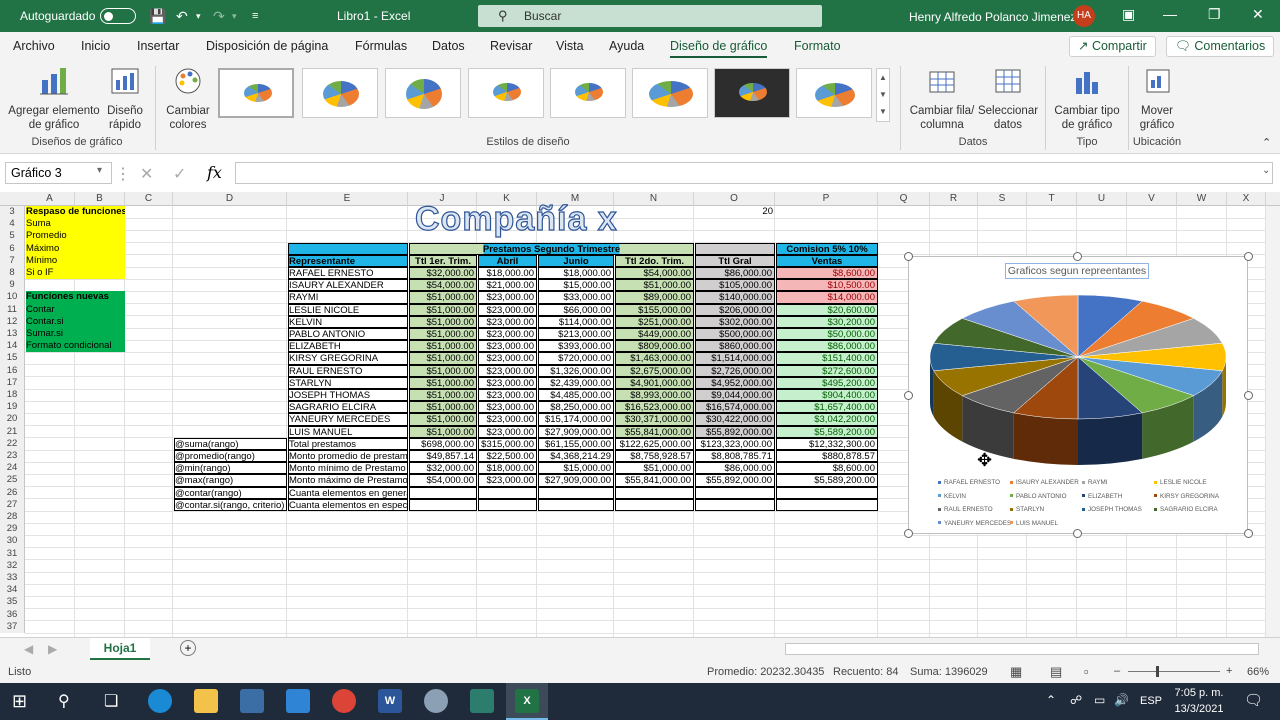 Image resolution: width=1280 pixels, height=720 pixels. Describe the element at coordinates (1266, 142) in the screenshot. I see `collapse-ribbon-icon: ⌃` at that location.